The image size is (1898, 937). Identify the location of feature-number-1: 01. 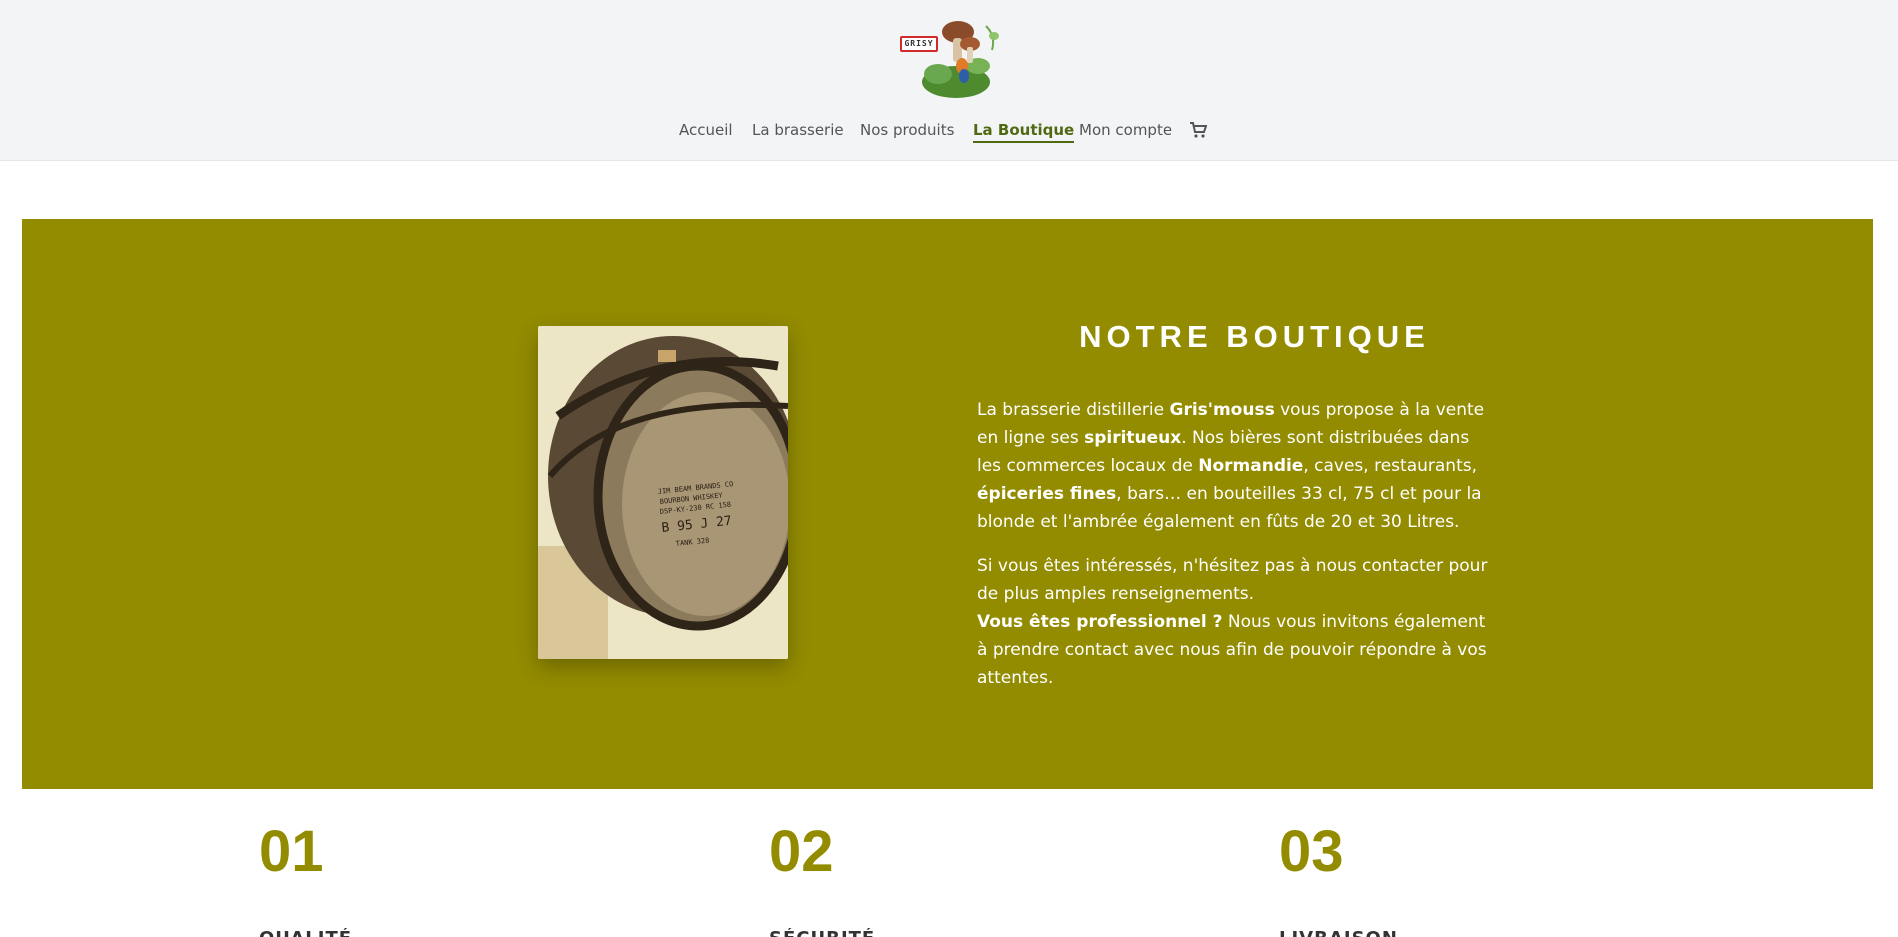
(291, 851).